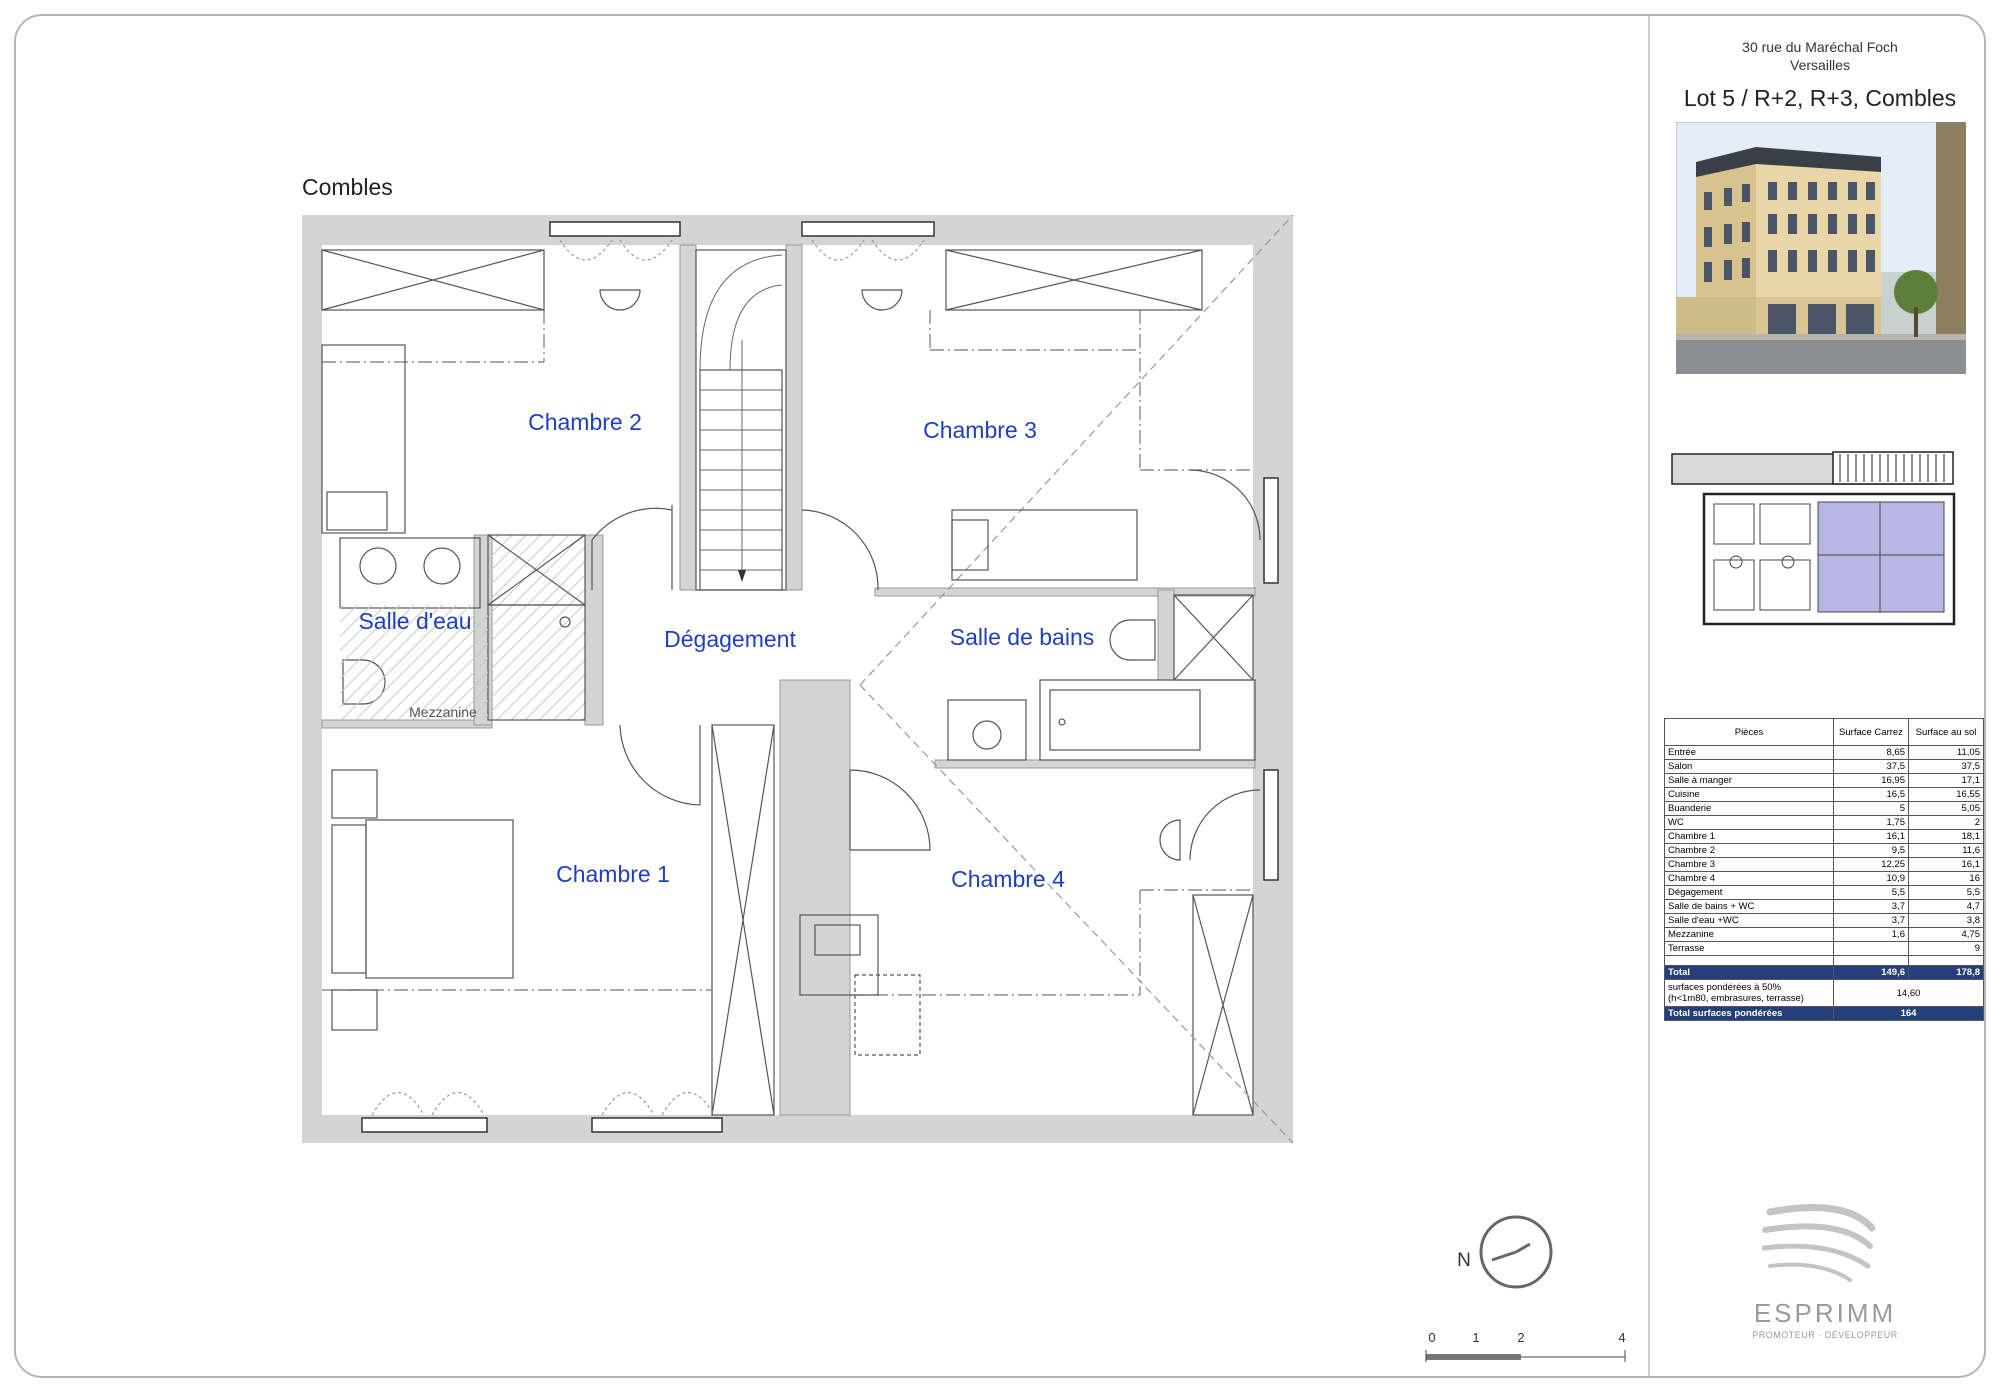  I want to click on cell-room: Chambre 4, so click(1749, 878).